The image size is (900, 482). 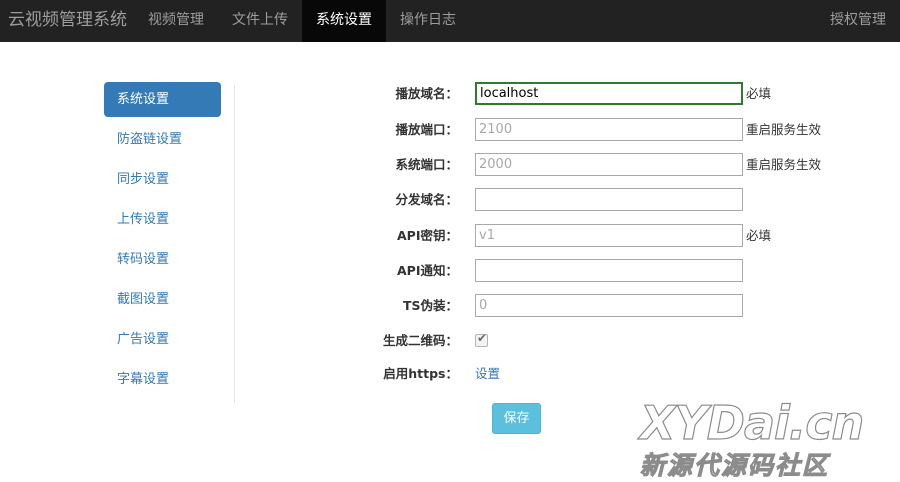 I want to click on row-ts-disguise: TS伪装：, so click(x=600, y=306).